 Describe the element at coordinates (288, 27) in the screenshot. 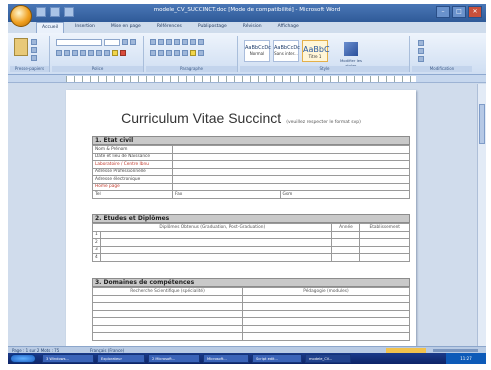

I see `tab-affichage: Affichage` at that location.